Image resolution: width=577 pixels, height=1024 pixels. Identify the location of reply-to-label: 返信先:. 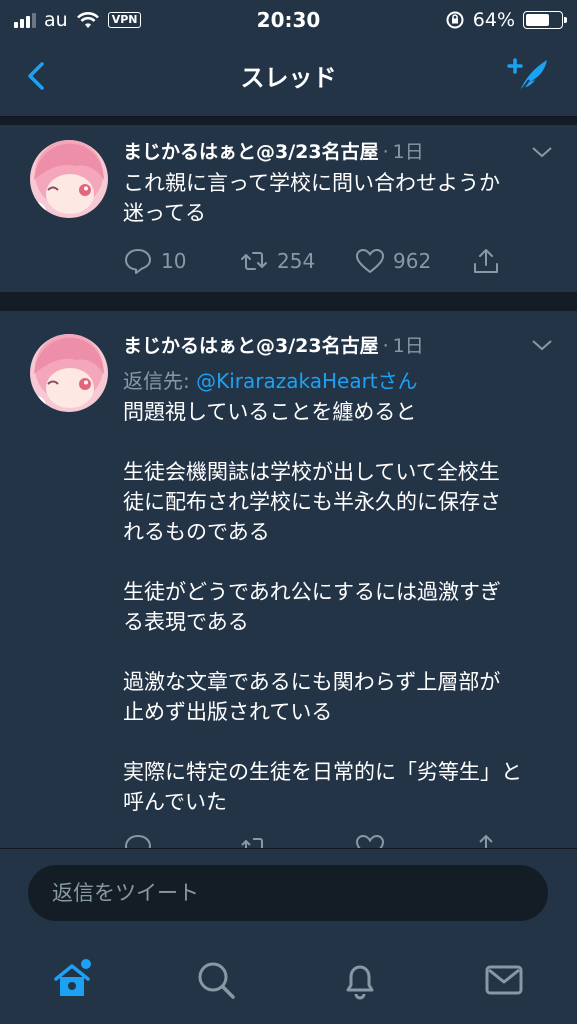
(160, 381).